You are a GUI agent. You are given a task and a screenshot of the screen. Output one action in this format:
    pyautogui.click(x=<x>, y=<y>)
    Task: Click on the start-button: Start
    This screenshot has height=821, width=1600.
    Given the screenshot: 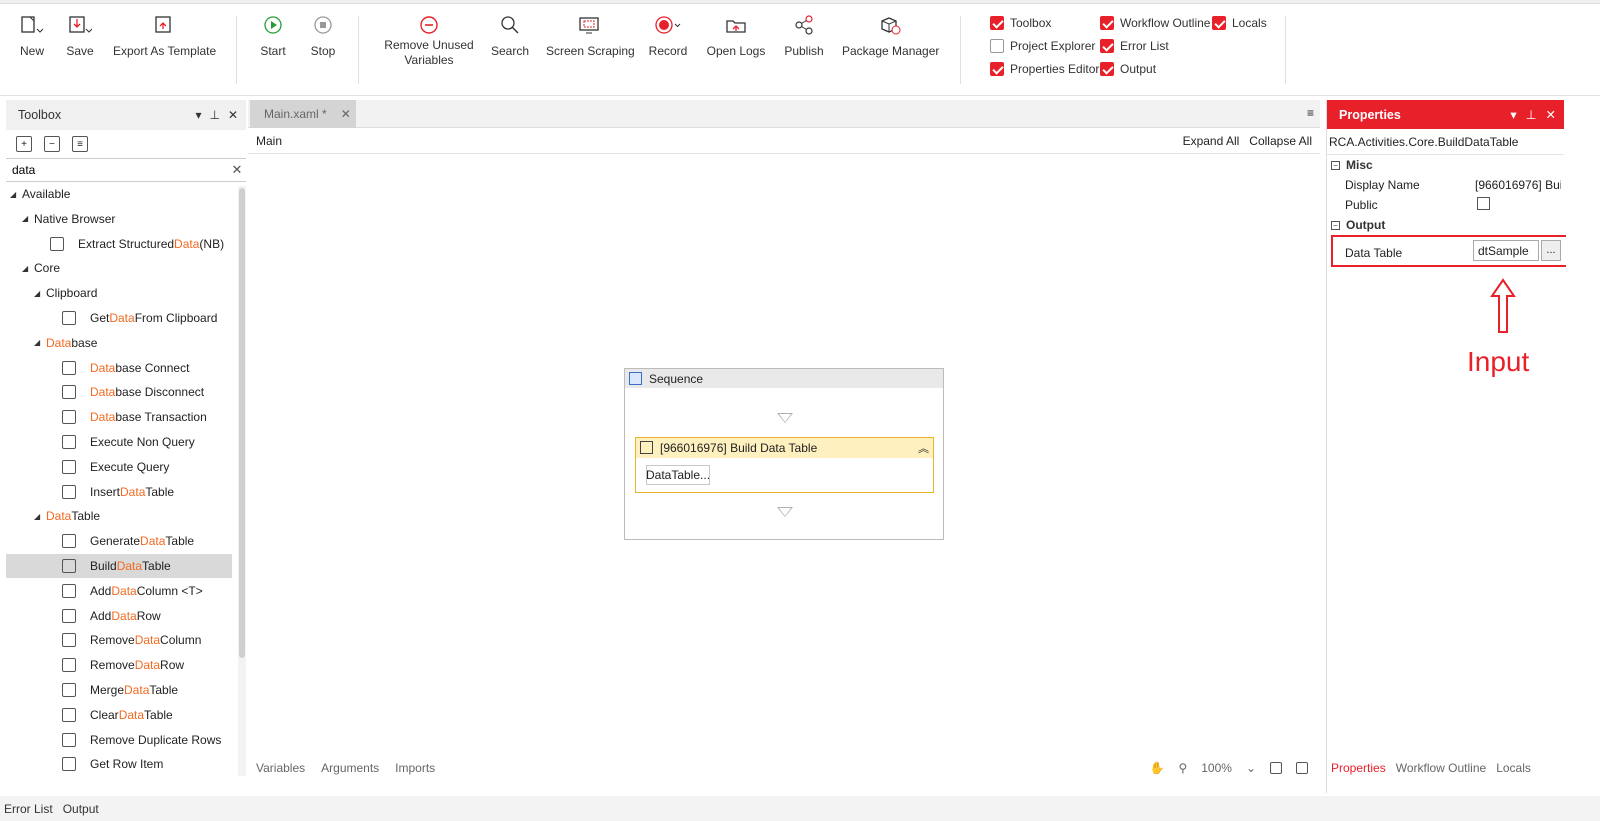 What is the action you would take?
    pyautogui.click(x=273, y=35)
    